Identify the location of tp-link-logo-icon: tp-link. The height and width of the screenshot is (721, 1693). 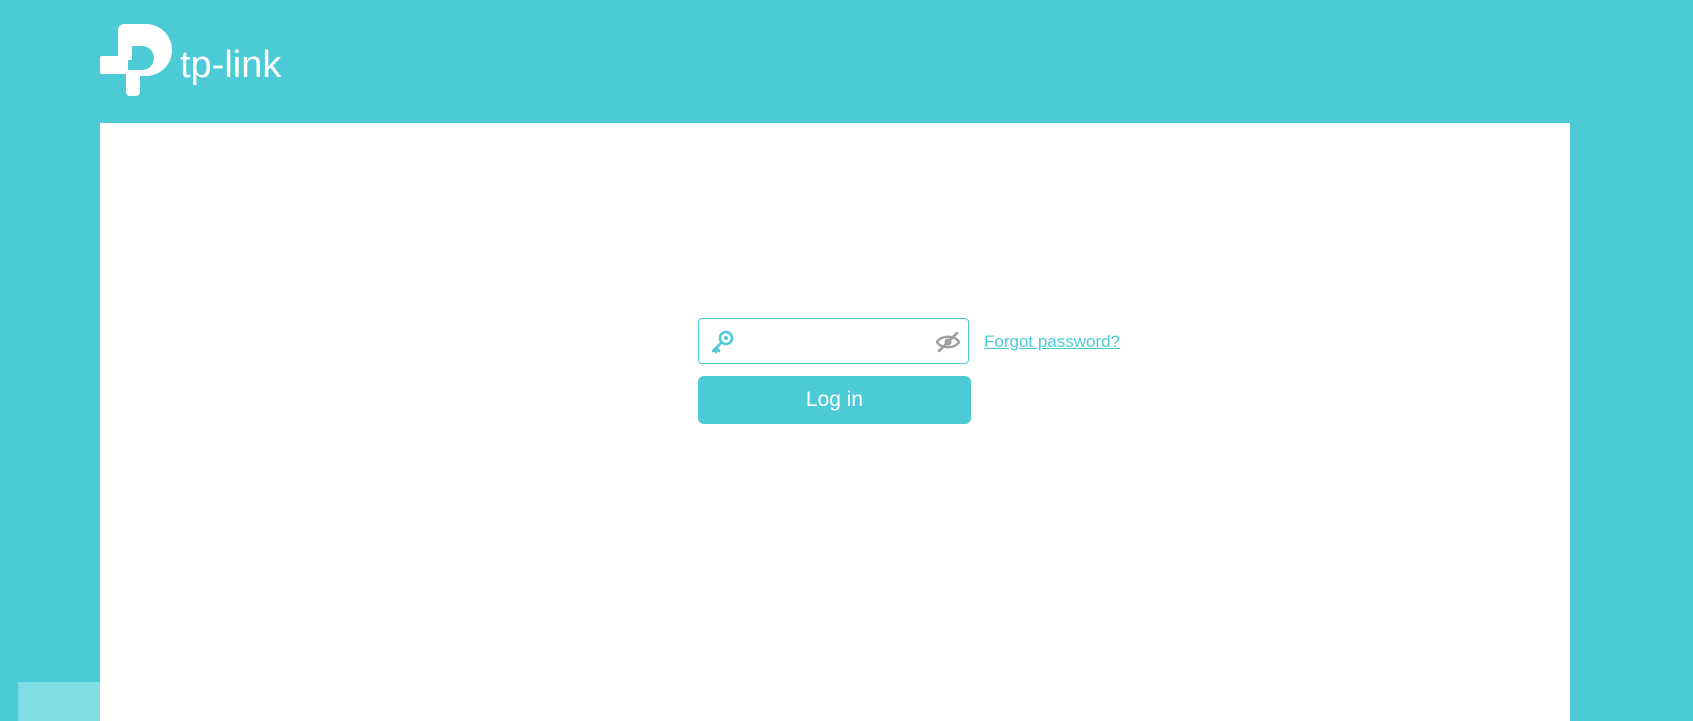
(191, 60).